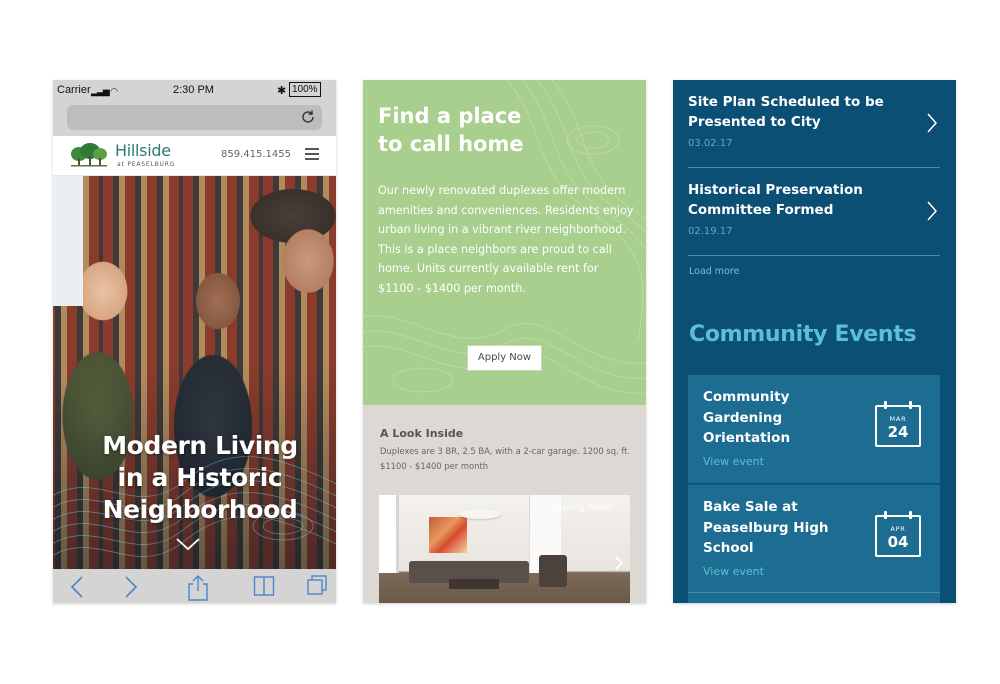 This screenshot has height=684, width=1000. What do you see at coordinates (710, 231) in the screenshot?
I see `news-date: 02.19.17` at bounding box center [710, 231].